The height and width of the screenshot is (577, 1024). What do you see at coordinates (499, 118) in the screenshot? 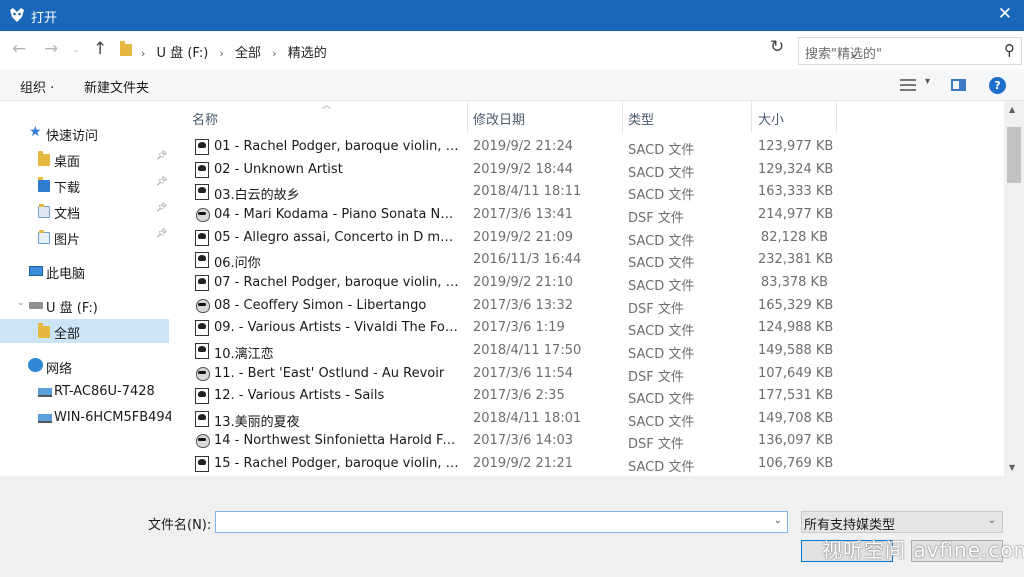
I see `column-header-date: 修改日期` at bounding box center [499, 118].